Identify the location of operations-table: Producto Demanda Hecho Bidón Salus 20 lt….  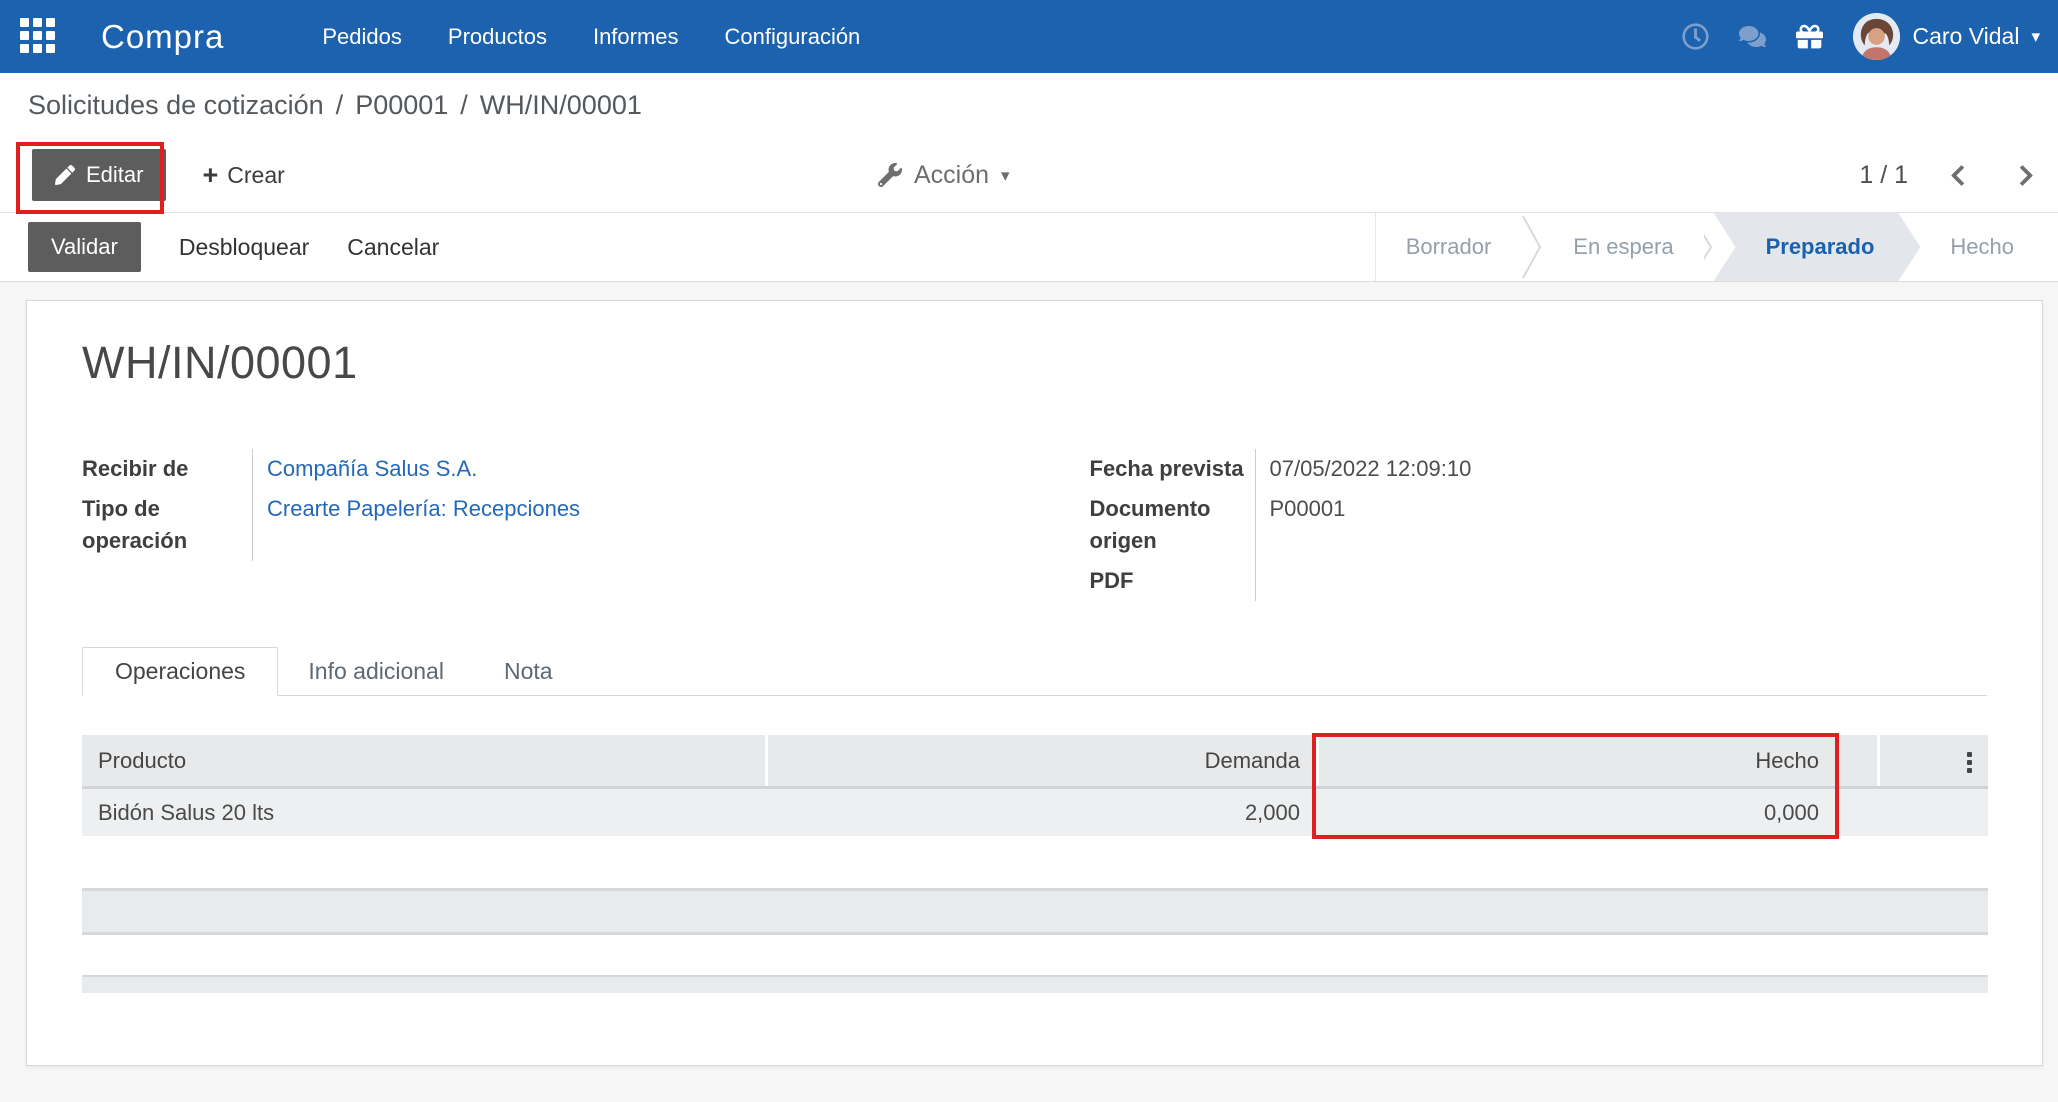
(1035, 785).